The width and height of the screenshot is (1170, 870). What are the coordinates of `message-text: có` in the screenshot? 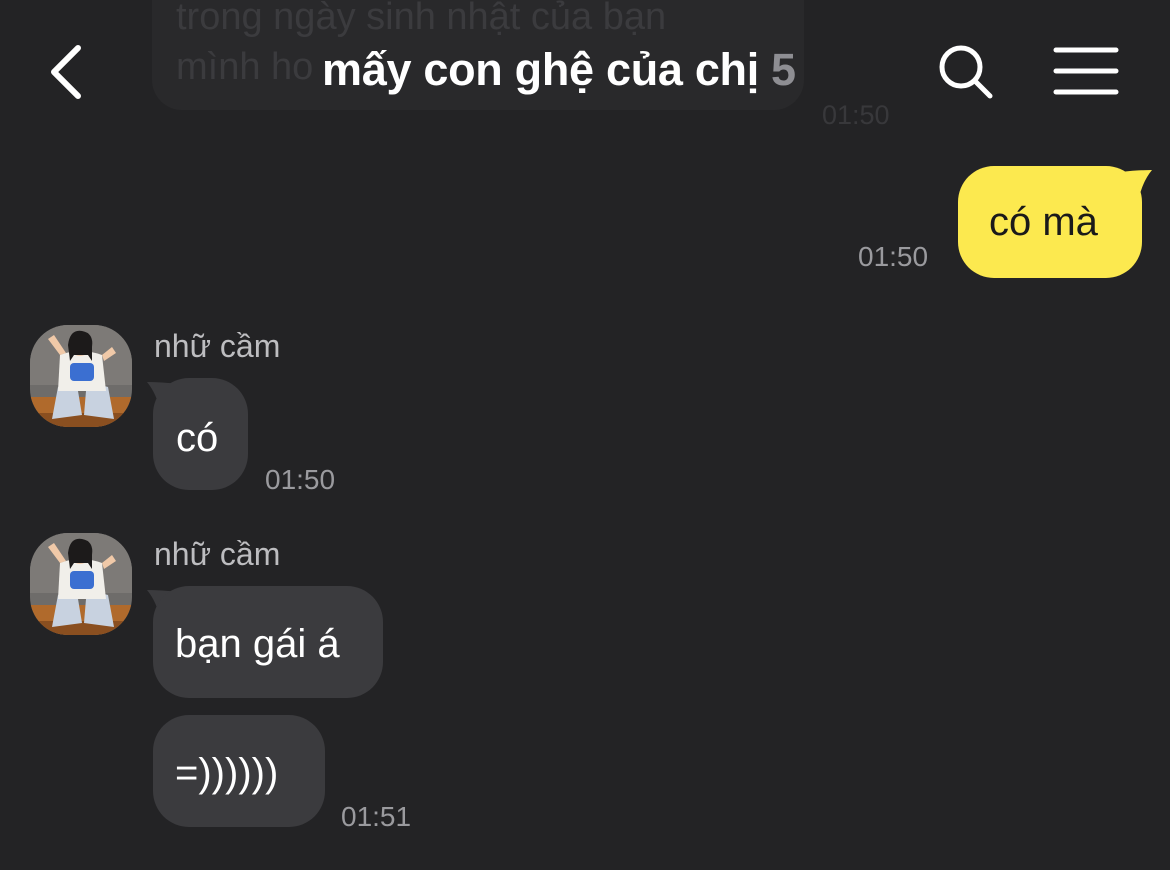 It's located at (197, 438).